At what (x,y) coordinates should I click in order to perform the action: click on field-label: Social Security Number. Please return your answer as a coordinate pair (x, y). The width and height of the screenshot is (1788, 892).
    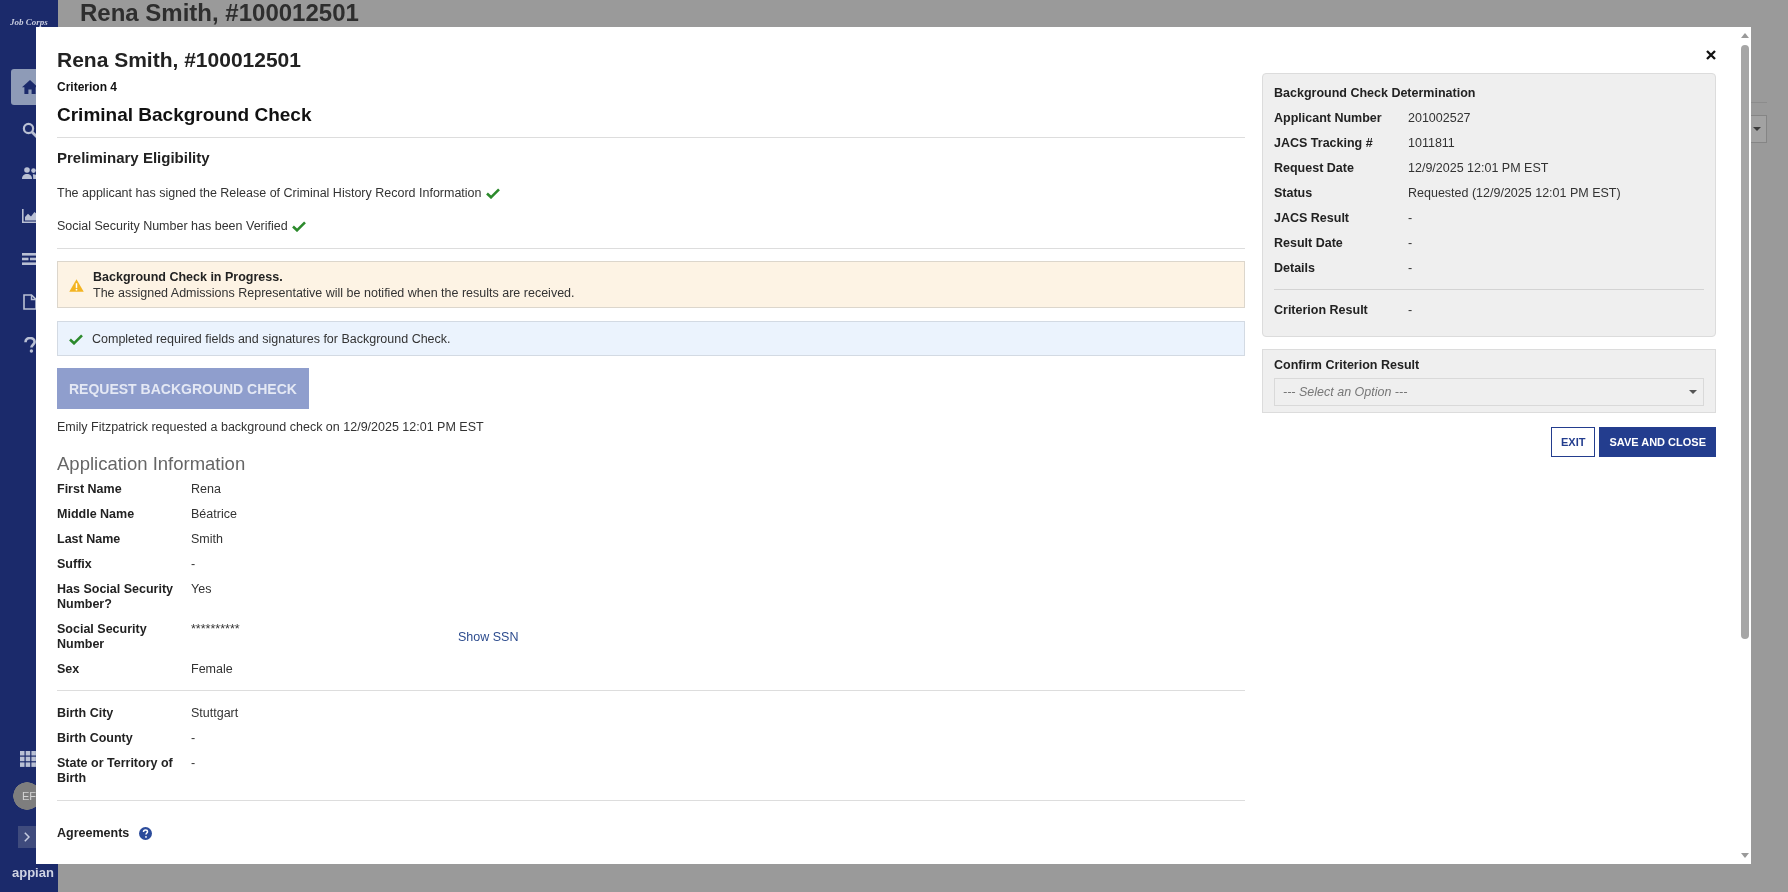
    Looking at the image, I should click on (102, 637).